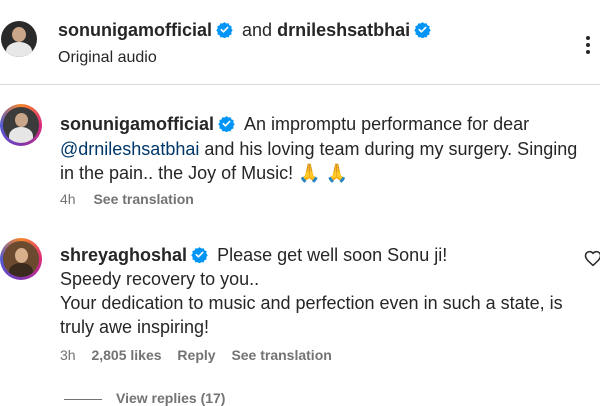 The height and width of the screenshot is (406, 600). I want to click on more-options-icon, so click(589, 46).